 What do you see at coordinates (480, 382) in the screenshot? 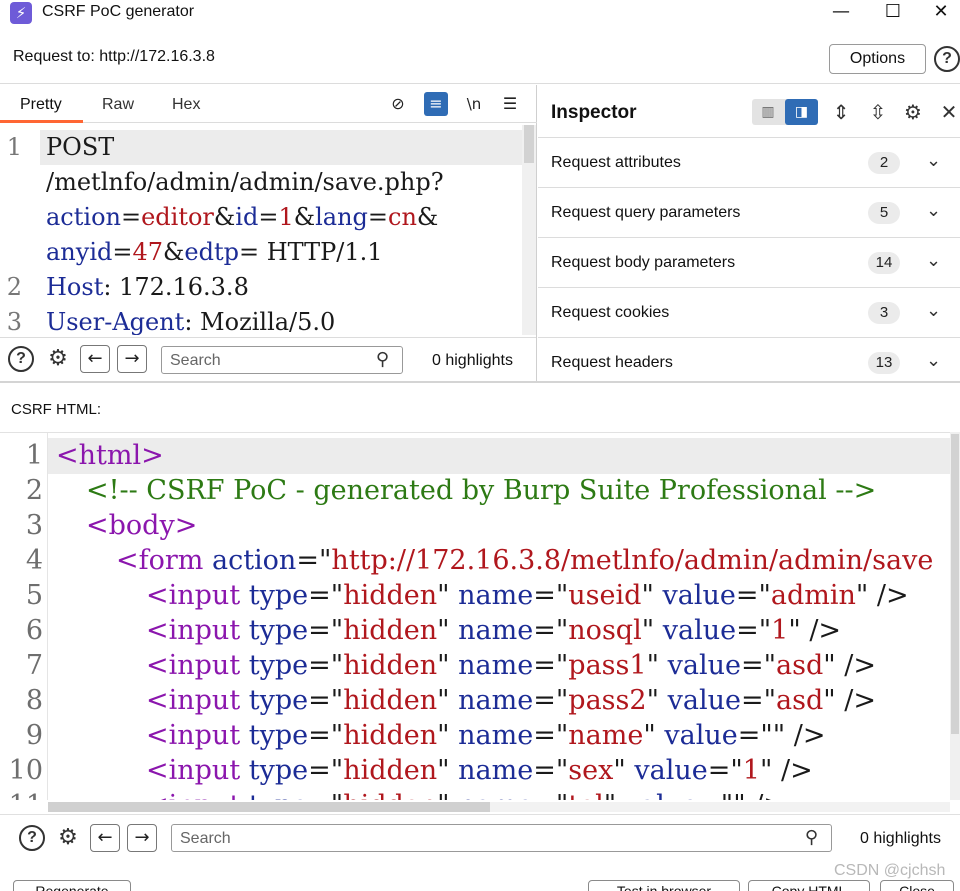
I see `pane-splitter` at bounding box center [480, 382].